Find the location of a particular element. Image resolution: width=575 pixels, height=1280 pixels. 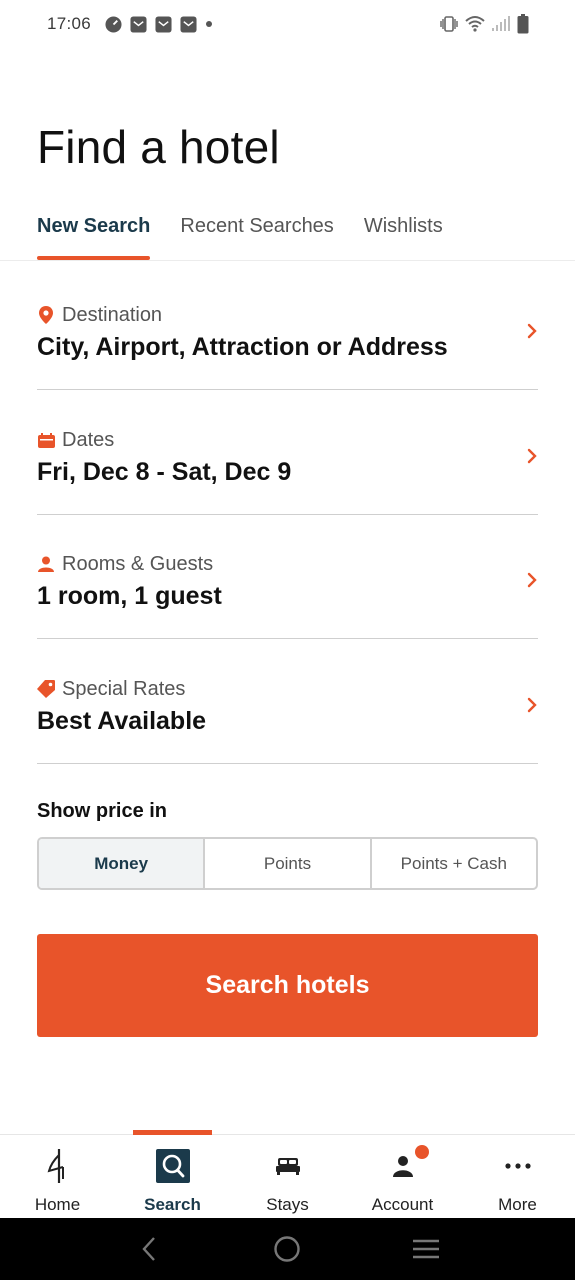

tab-new-search: New Search is located at coordinates (94, 234).